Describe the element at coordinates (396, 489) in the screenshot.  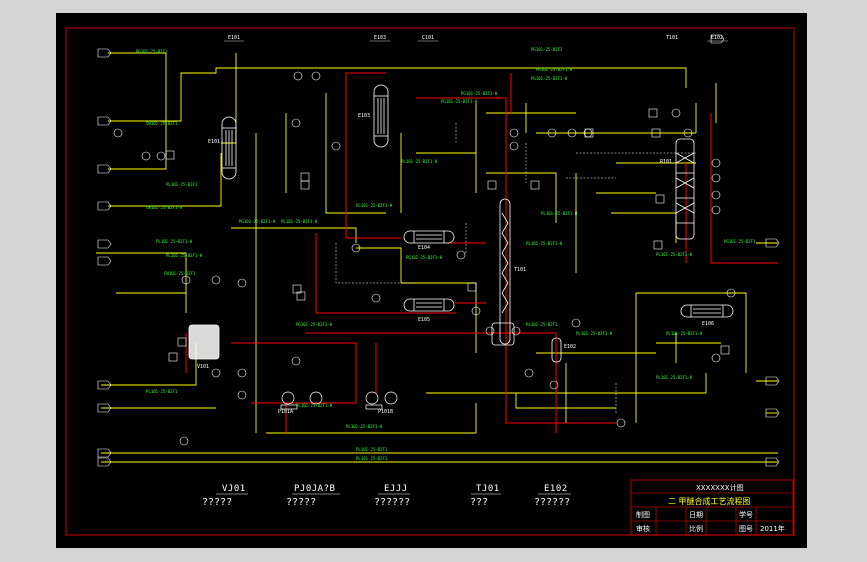
I see `legend-tag-3: EJJJ` at that location.